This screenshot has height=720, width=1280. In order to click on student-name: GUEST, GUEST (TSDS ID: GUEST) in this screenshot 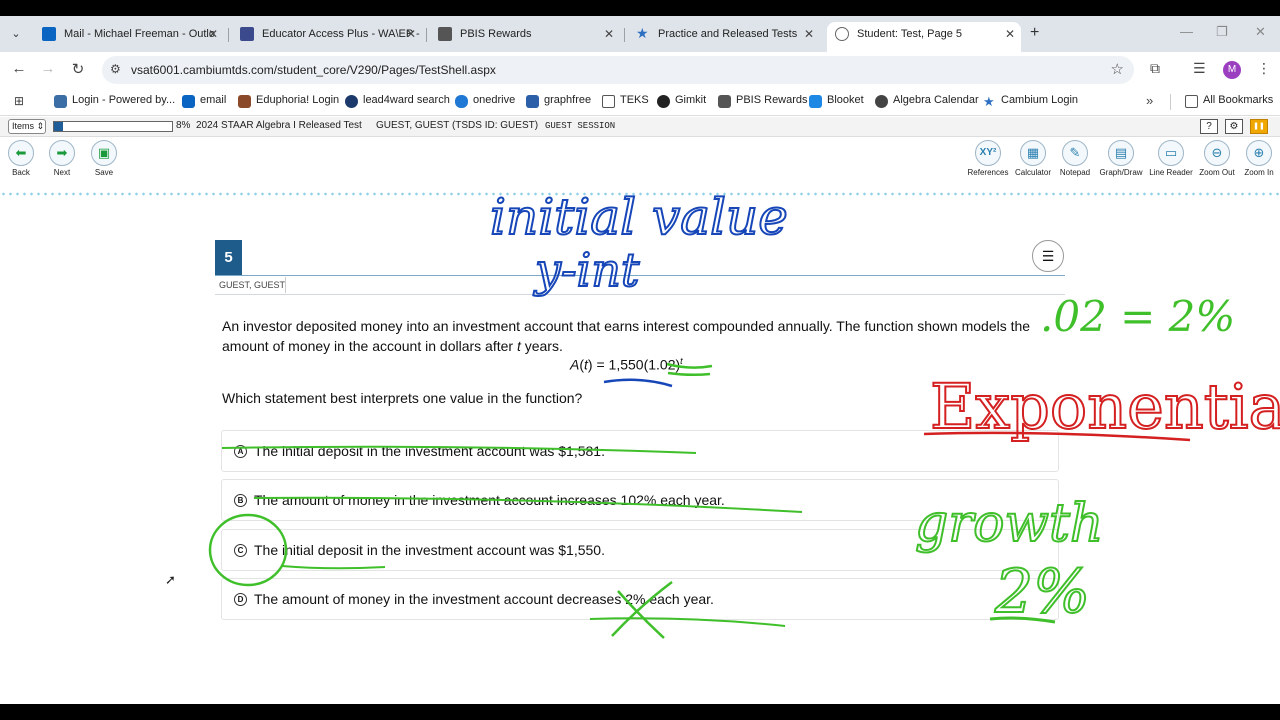, I will do `click(457, 125)`.